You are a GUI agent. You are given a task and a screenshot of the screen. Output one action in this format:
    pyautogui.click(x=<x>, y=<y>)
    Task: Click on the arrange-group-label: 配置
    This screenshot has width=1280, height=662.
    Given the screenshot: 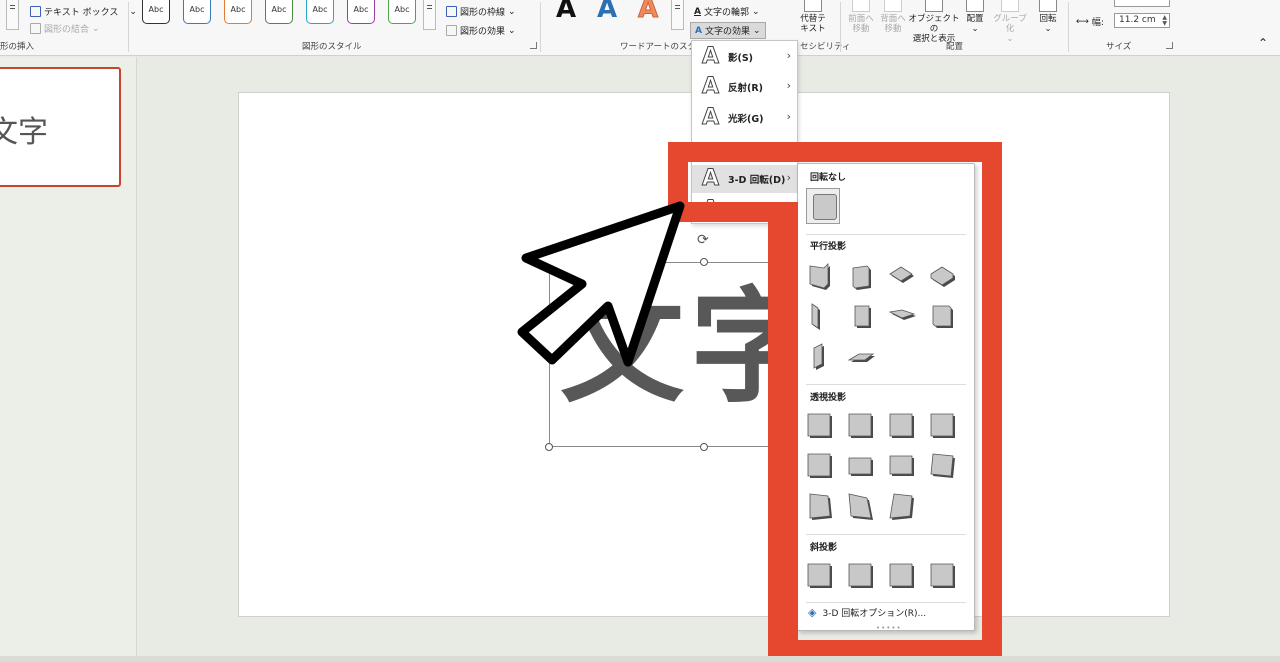 What is the action you would take?
    pyautogui.click(x=955, y=47)
    